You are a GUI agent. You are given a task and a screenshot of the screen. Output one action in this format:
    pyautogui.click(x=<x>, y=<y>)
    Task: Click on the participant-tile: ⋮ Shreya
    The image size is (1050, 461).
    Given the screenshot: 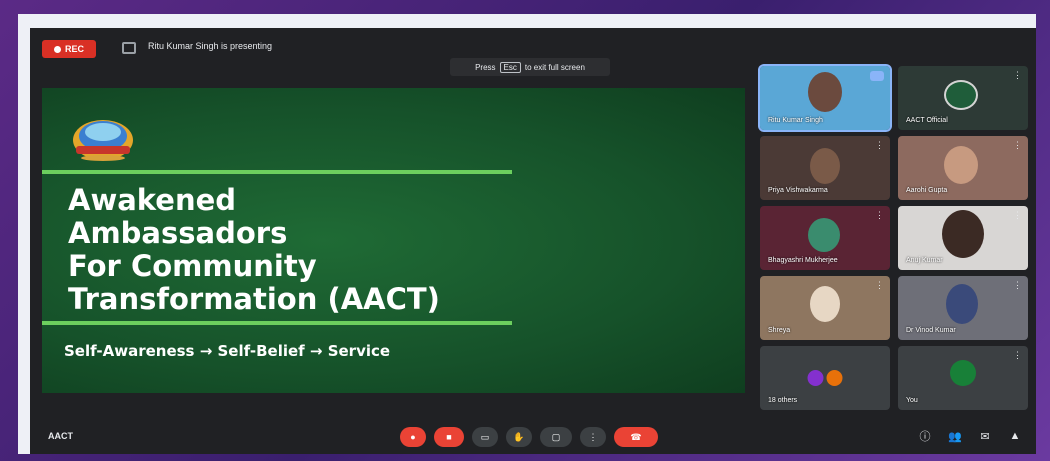 What is the action you would take?
    pyautogui.click(x=825, y=308)
    